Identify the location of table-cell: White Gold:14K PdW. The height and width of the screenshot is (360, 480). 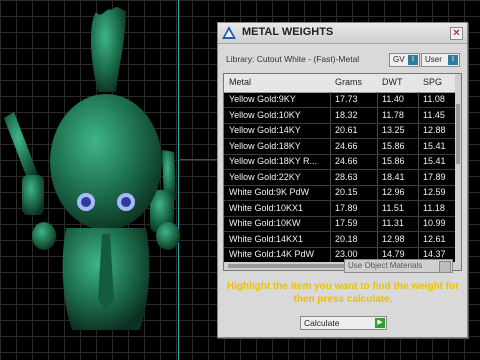
(272, 254).